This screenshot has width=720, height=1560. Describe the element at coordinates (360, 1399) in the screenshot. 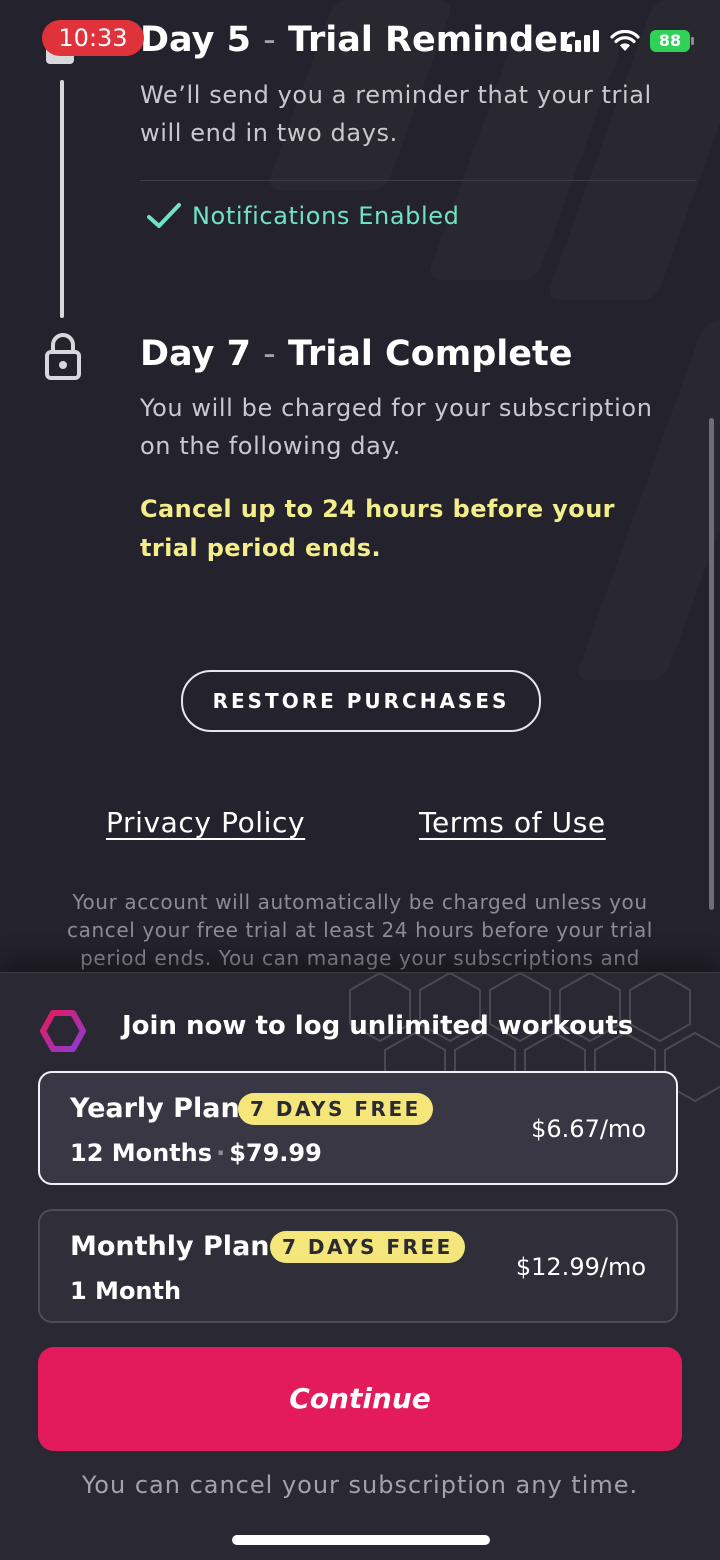

I see `continue-button: Continue` at that location.